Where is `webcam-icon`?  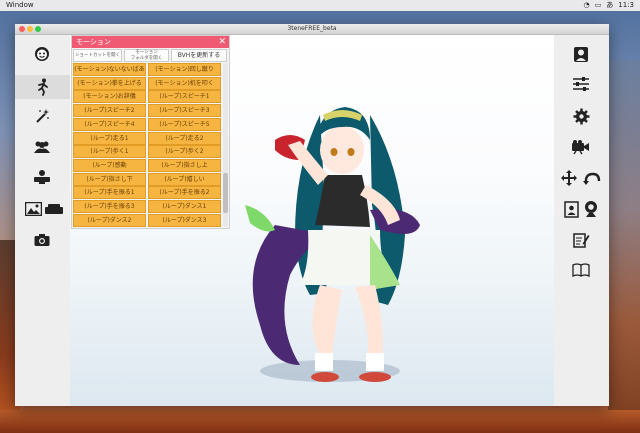 webcam-icon is located at coordinates (591, 209).